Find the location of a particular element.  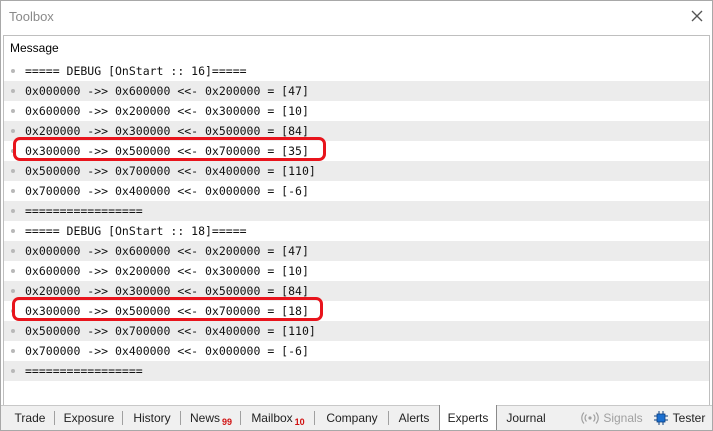

tab-alerts: Alerts is located at coordinates (414, 418).